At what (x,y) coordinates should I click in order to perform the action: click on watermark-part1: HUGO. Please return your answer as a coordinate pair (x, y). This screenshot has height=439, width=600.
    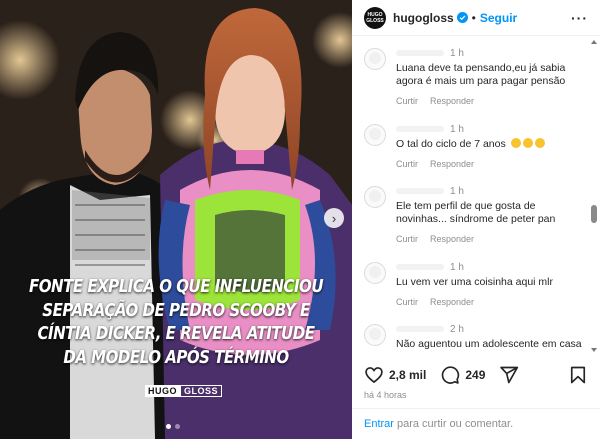
    Looking at the image, I should click on (162, 391).